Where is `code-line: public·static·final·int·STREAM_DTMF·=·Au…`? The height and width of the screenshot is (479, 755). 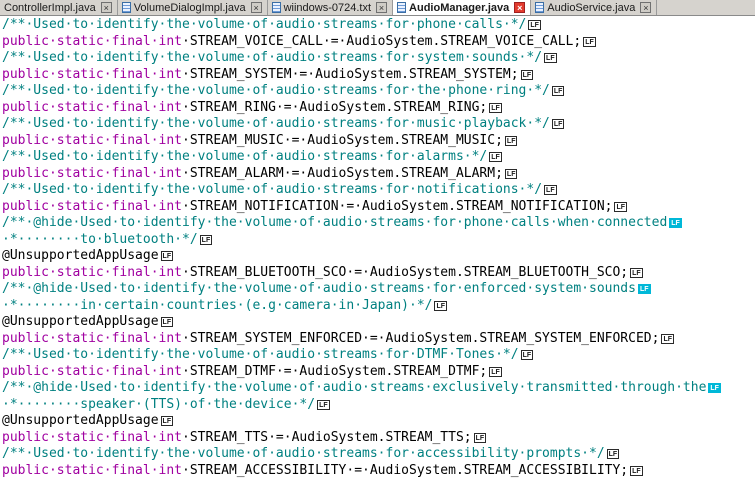
code-line: public·static·final·int·STREAM_DTMF·=·Au… is located at coordinates (378, 372).